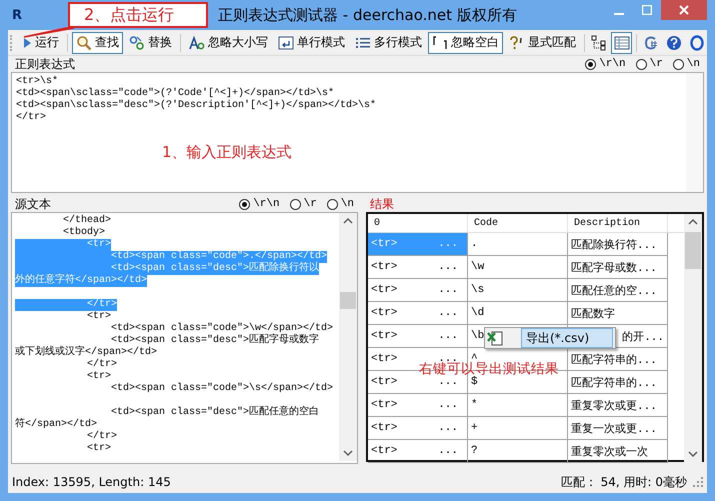 This screenshot has width=715, height=501. Describe the element at coordinates (311, 43) in the screenshot. I see `toolbar-button: 单行模式` at that location.